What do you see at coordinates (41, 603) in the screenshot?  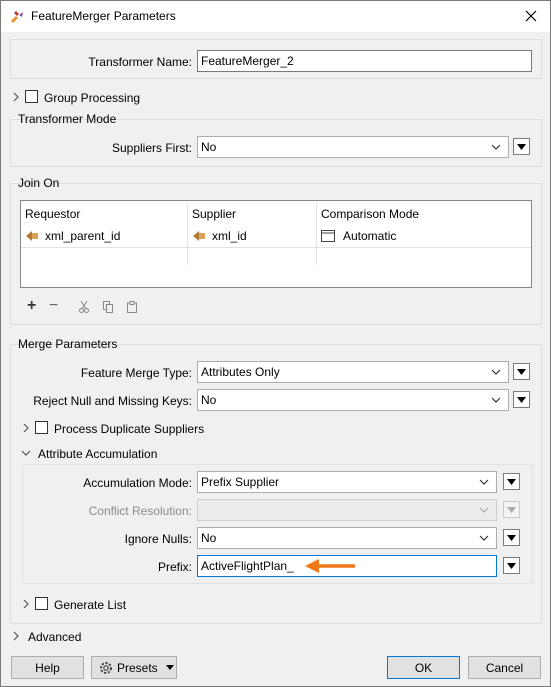 I see `generate-list-checkbox` at bounding box center [41, 603].